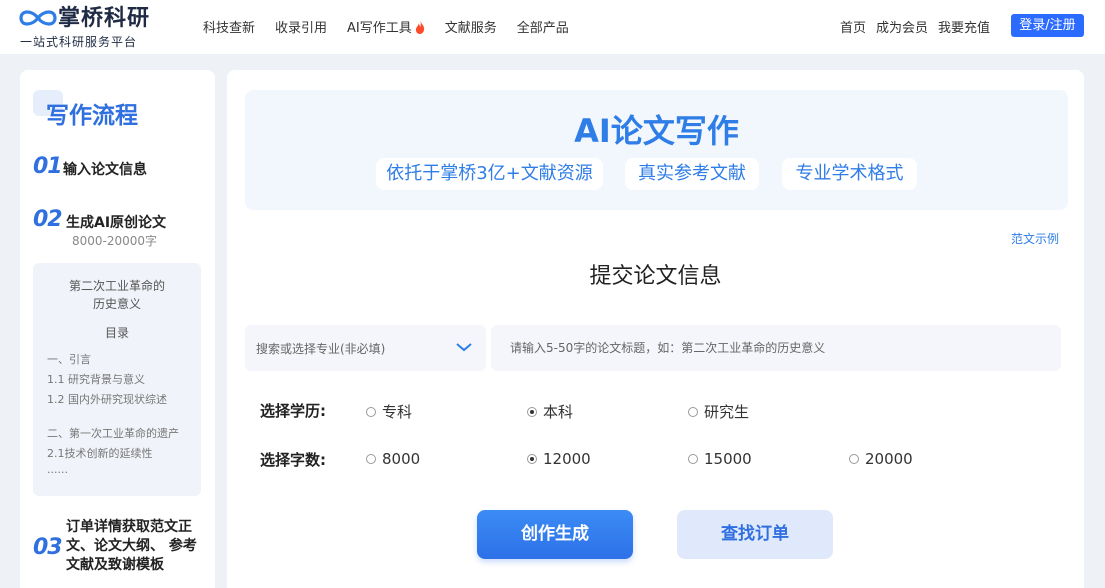  I want to click on main-nav: 科技查新 收录引用 AI写作工具 文献服务 全部产品, so click(396, 26).